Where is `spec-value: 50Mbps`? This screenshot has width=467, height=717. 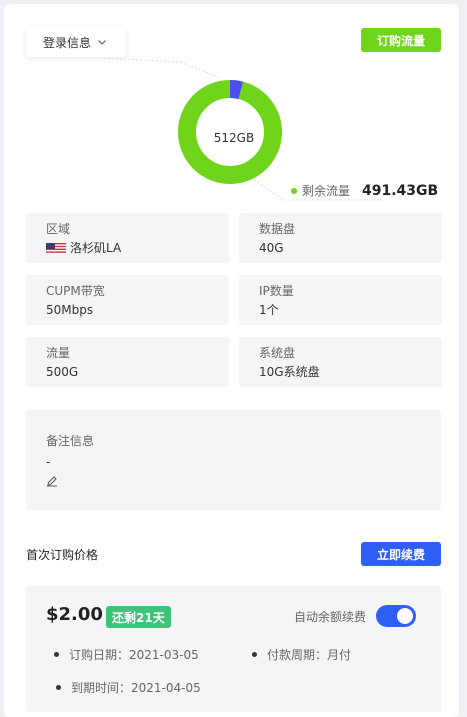 spec-value: 50Mbps is located at coordinates (70, 310).